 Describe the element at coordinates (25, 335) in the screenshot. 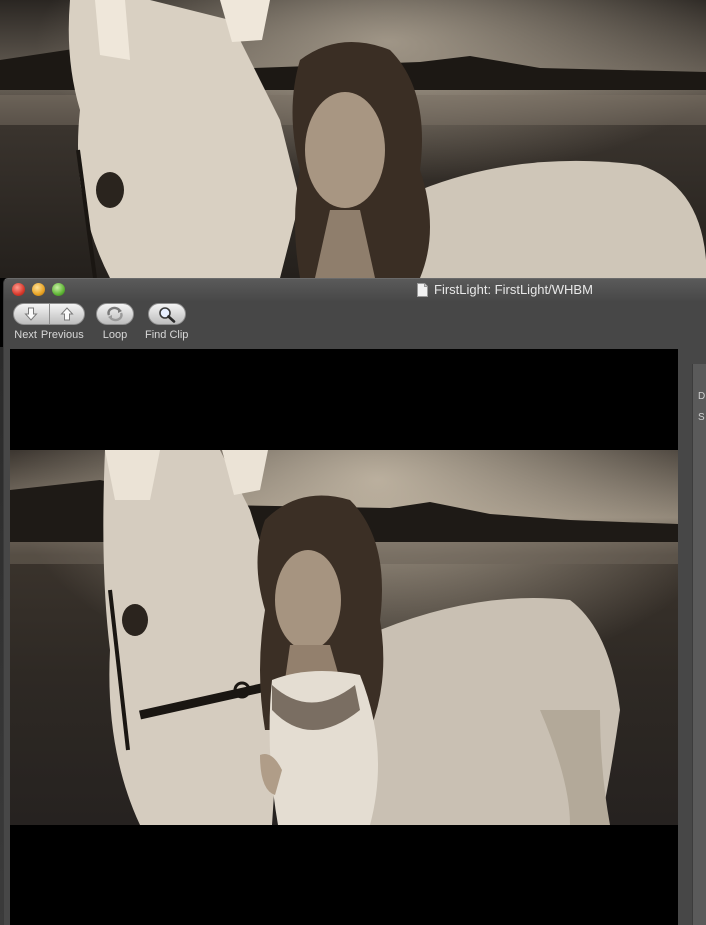

I see `next-label: Next` at that location.